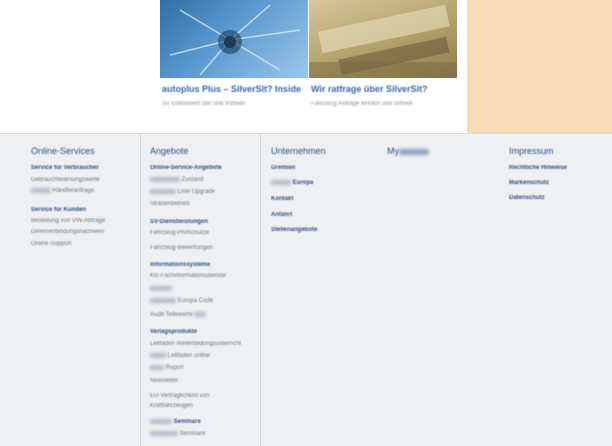  What do you see at coordinates (383, 39) in the screenshot?
I see `vin-plate-image` at bounding box center [383, 39].